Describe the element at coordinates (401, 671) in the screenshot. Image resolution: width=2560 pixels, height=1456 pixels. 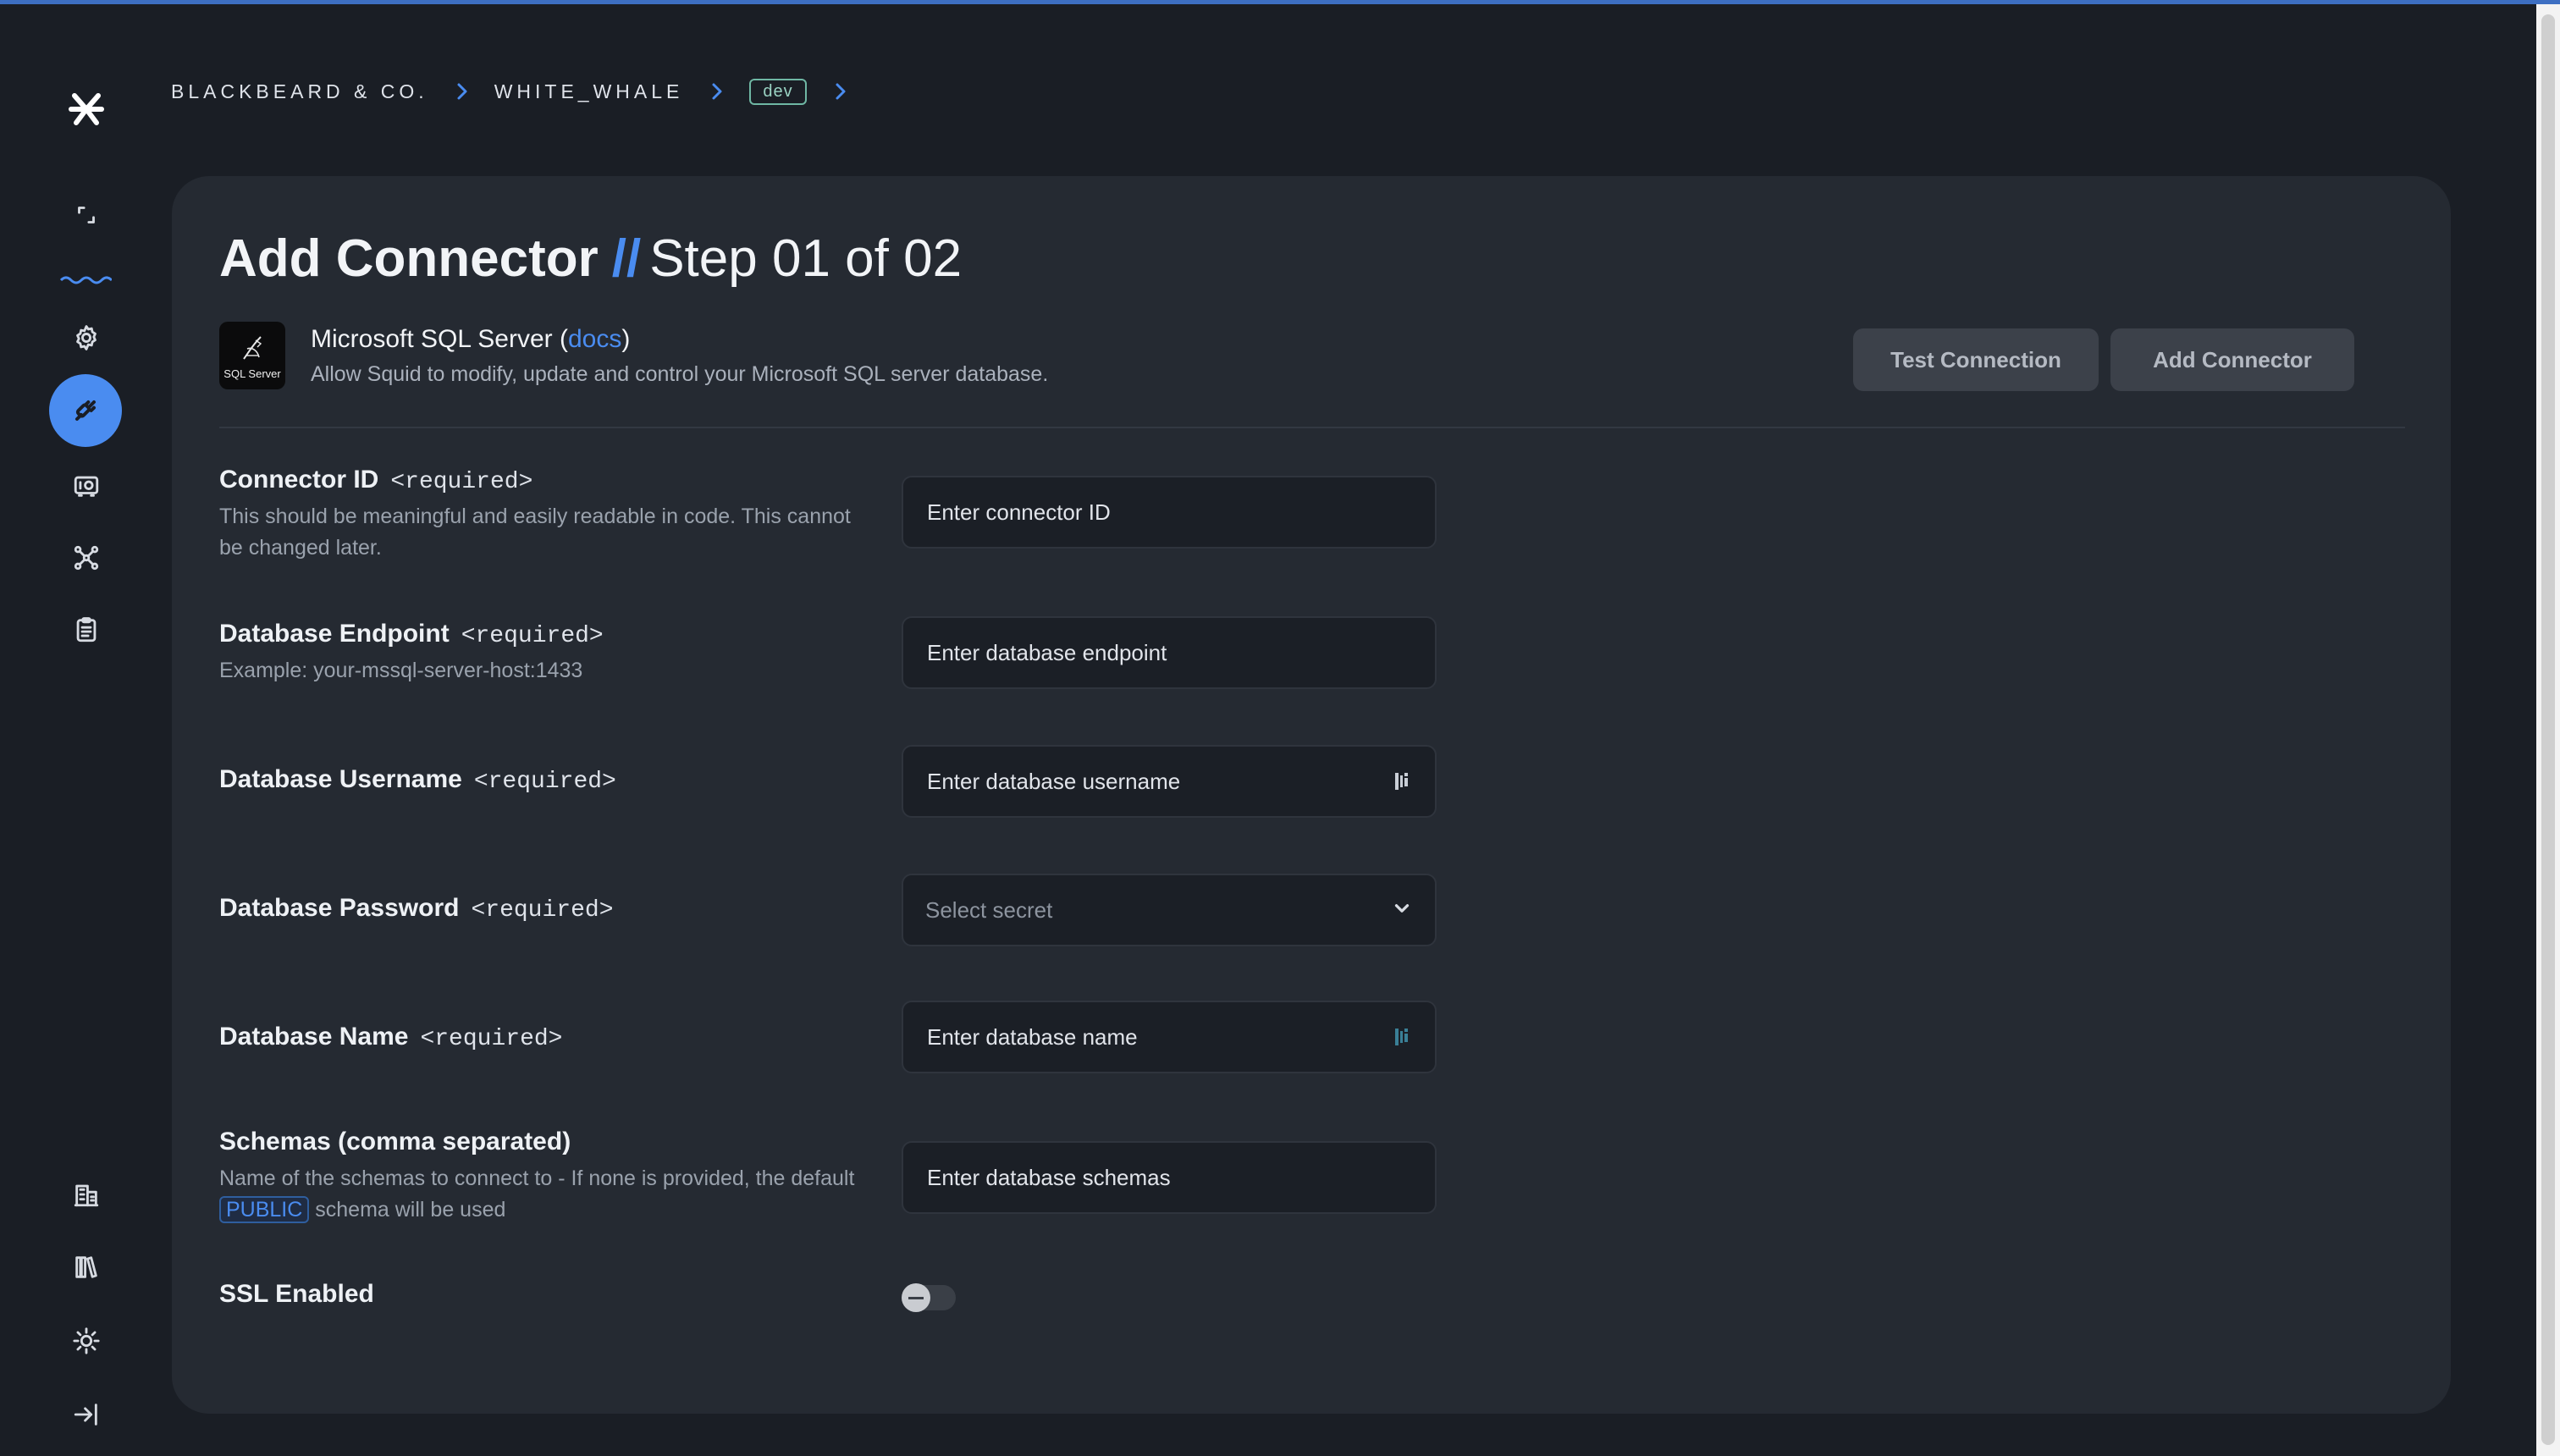
I see `endpoint-help: Example: your-mssql-server-host:1433` at that location.